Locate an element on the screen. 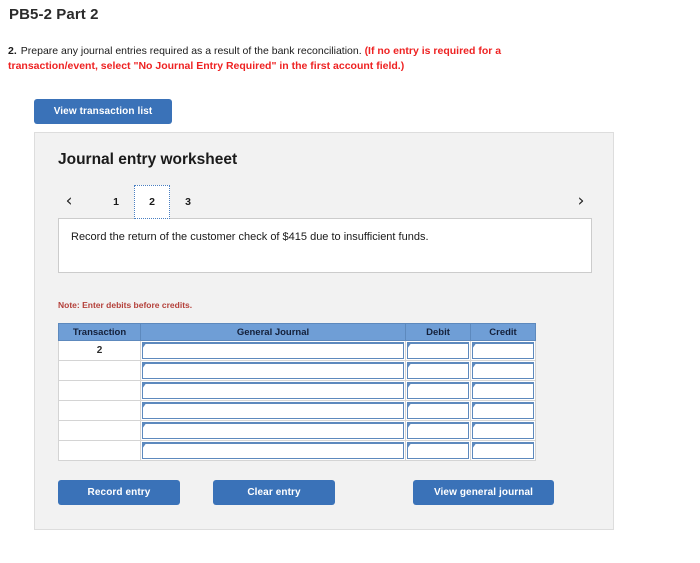 The width and height of the screenshot is (700, 563). column-header-transaction: Transaction is located at coordinates (99, 332).